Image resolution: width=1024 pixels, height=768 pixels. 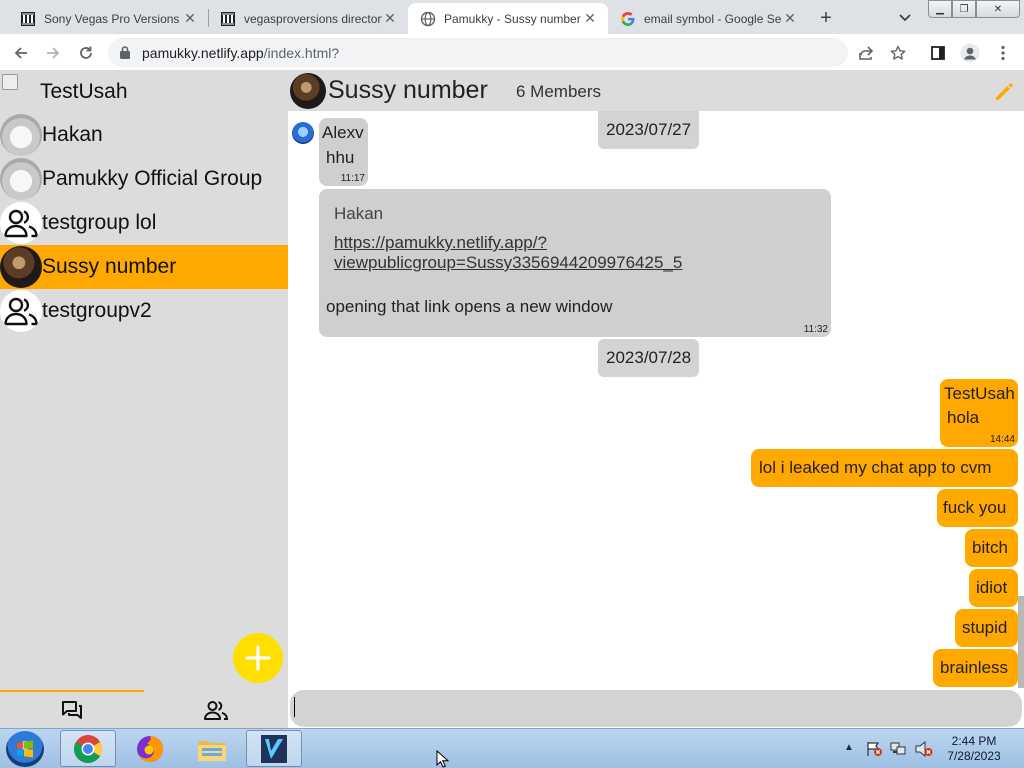 I want to click on new-tab-button: +, so click(x=826, y=18).